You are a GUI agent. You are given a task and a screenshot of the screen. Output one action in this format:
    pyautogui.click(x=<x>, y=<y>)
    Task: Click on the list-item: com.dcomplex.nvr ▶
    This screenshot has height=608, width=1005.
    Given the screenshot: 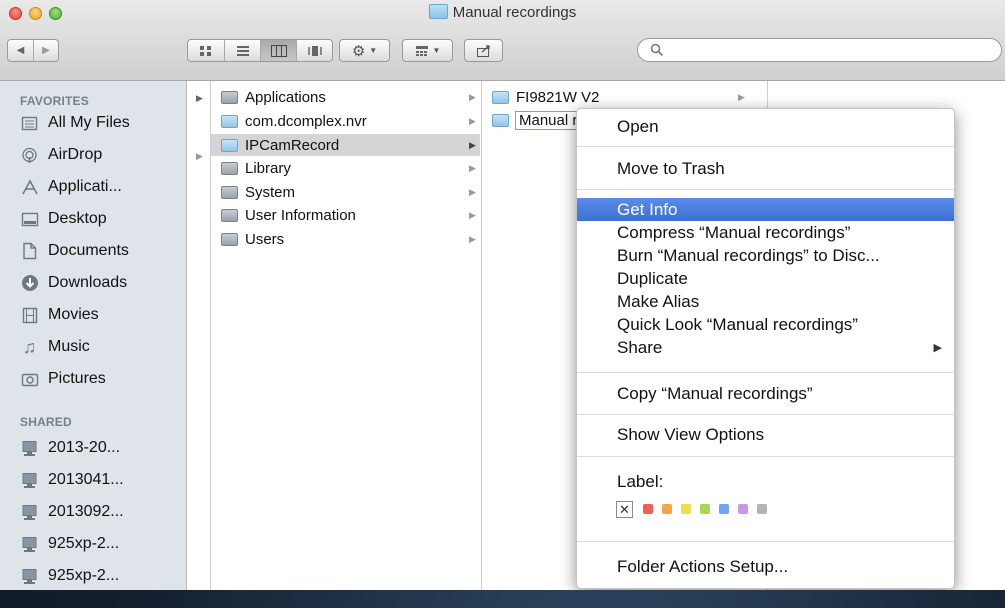 What is the action you would take?
    pyautogui.click(x=345, y=121)
    